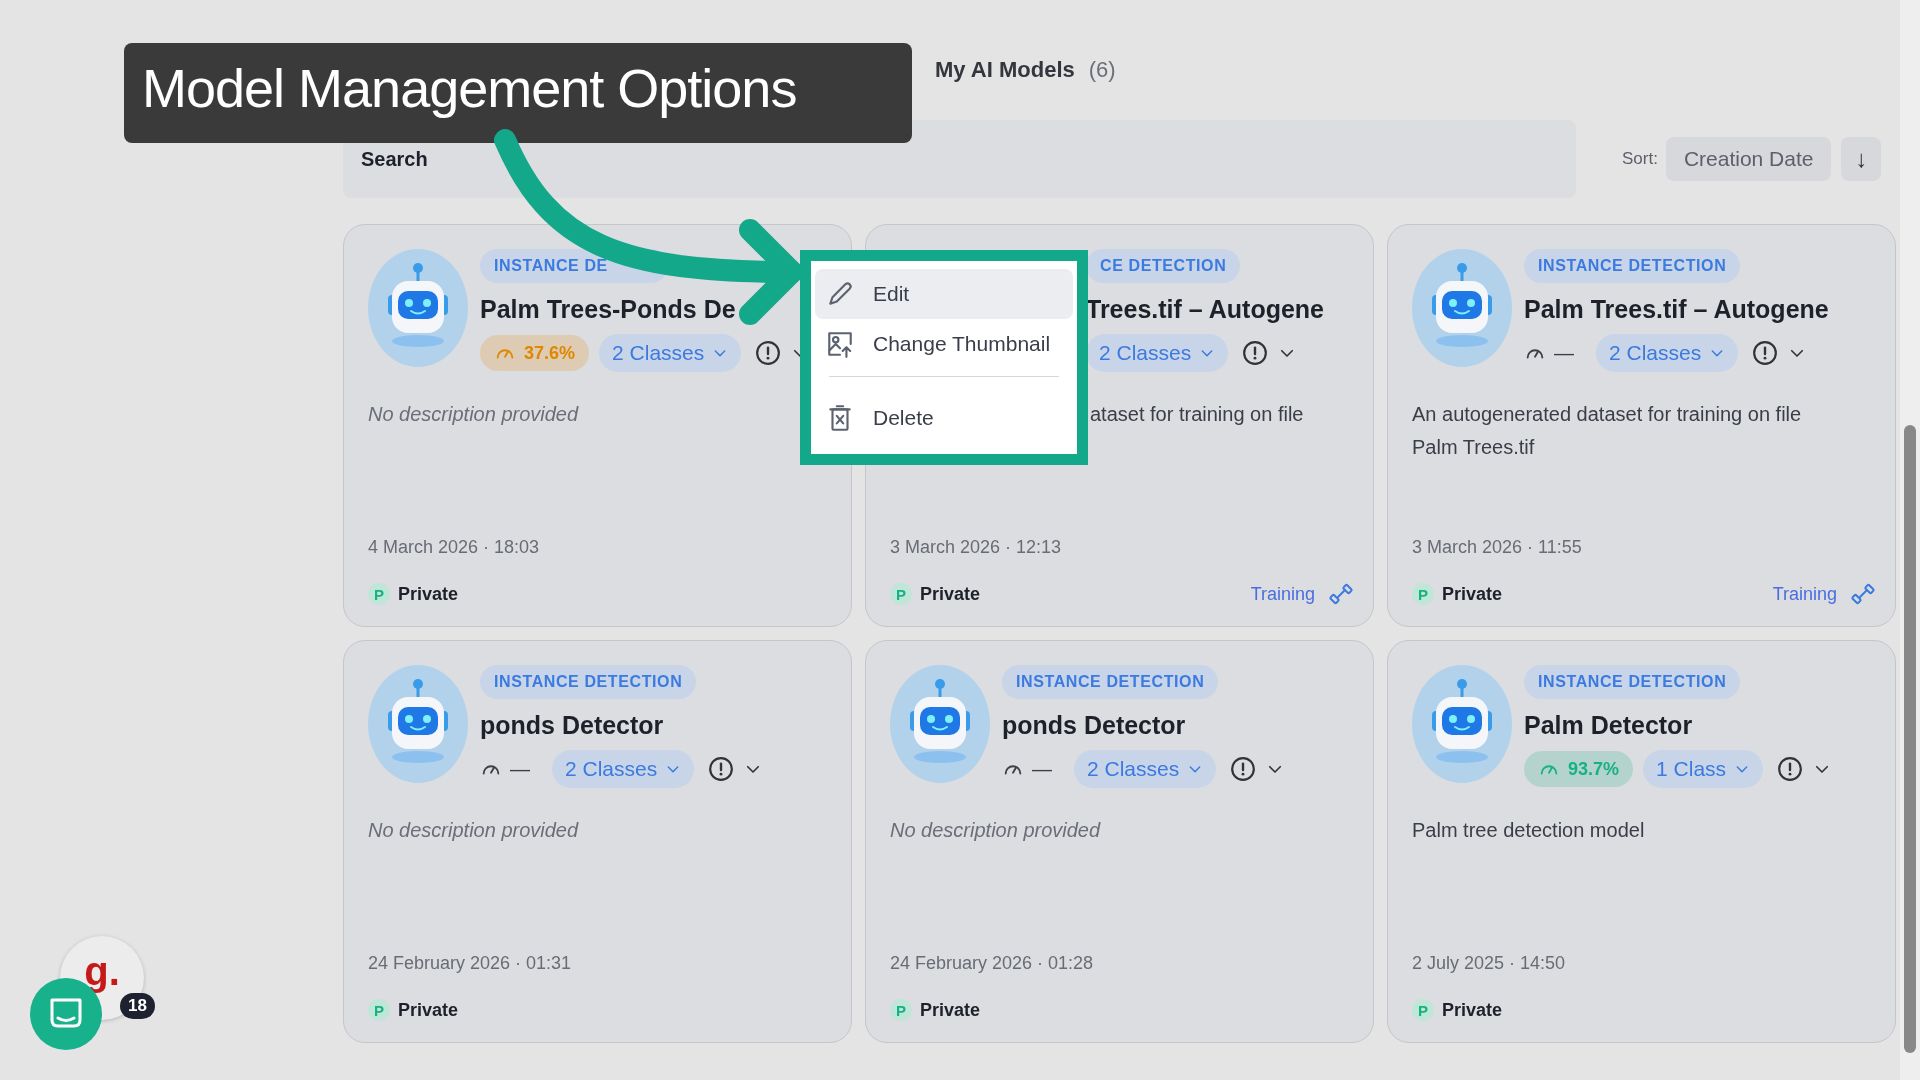 The height and width of the screenshot is (1080, 1920). Describe the element at coordinates (1119, 841) in the screenshot. I see `model-card: INSTANCE DETECTION ponds Detector — 2 Classes No description provided 24 February 2026 · 01:28 P Private` at that location.